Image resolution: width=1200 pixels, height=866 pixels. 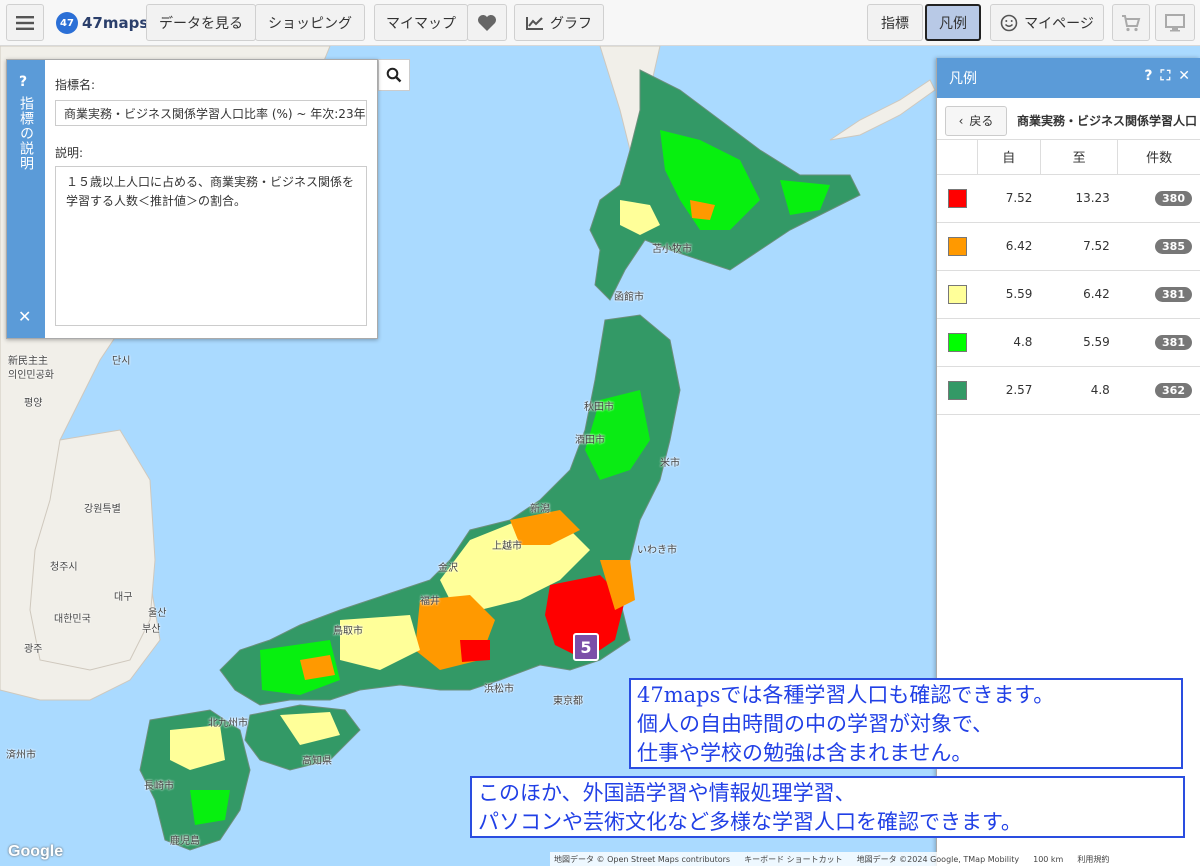 I want to click on shopping-button: ショッピング, so click(x=310, y=22).